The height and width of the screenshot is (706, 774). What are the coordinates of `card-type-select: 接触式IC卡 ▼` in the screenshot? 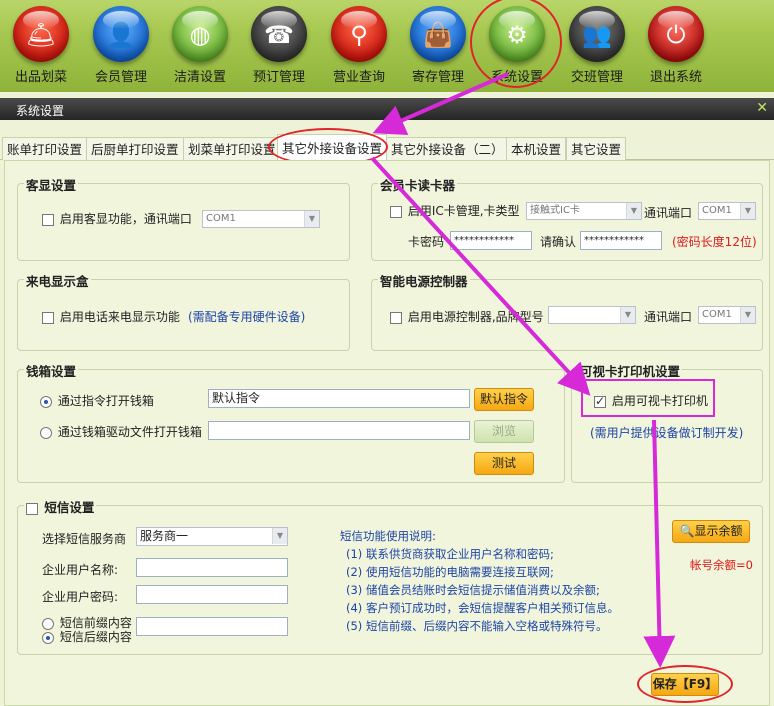 It's located at (584, 211).